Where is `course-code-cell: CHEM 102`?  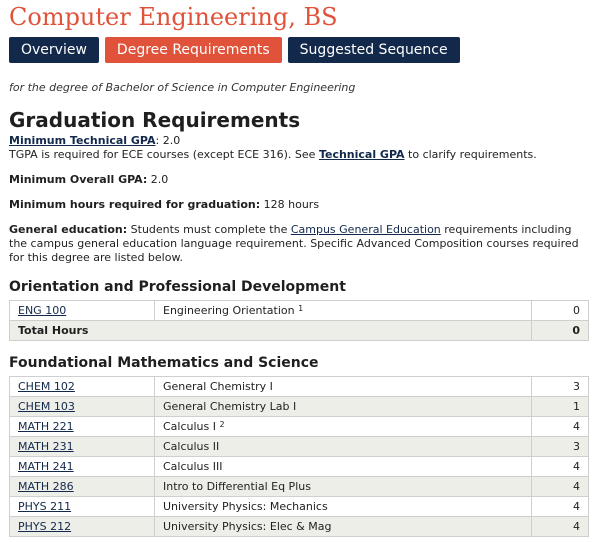
course-code-cell: CHEM 102 is located at coordinates (82, 387).